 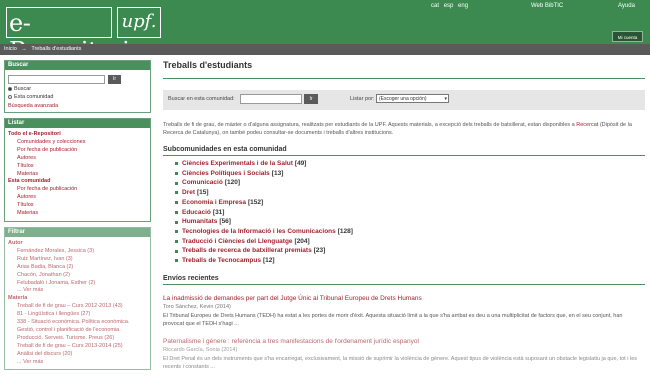 I want to click on browse-panel-title: Listar, so click(x=77, y=123).